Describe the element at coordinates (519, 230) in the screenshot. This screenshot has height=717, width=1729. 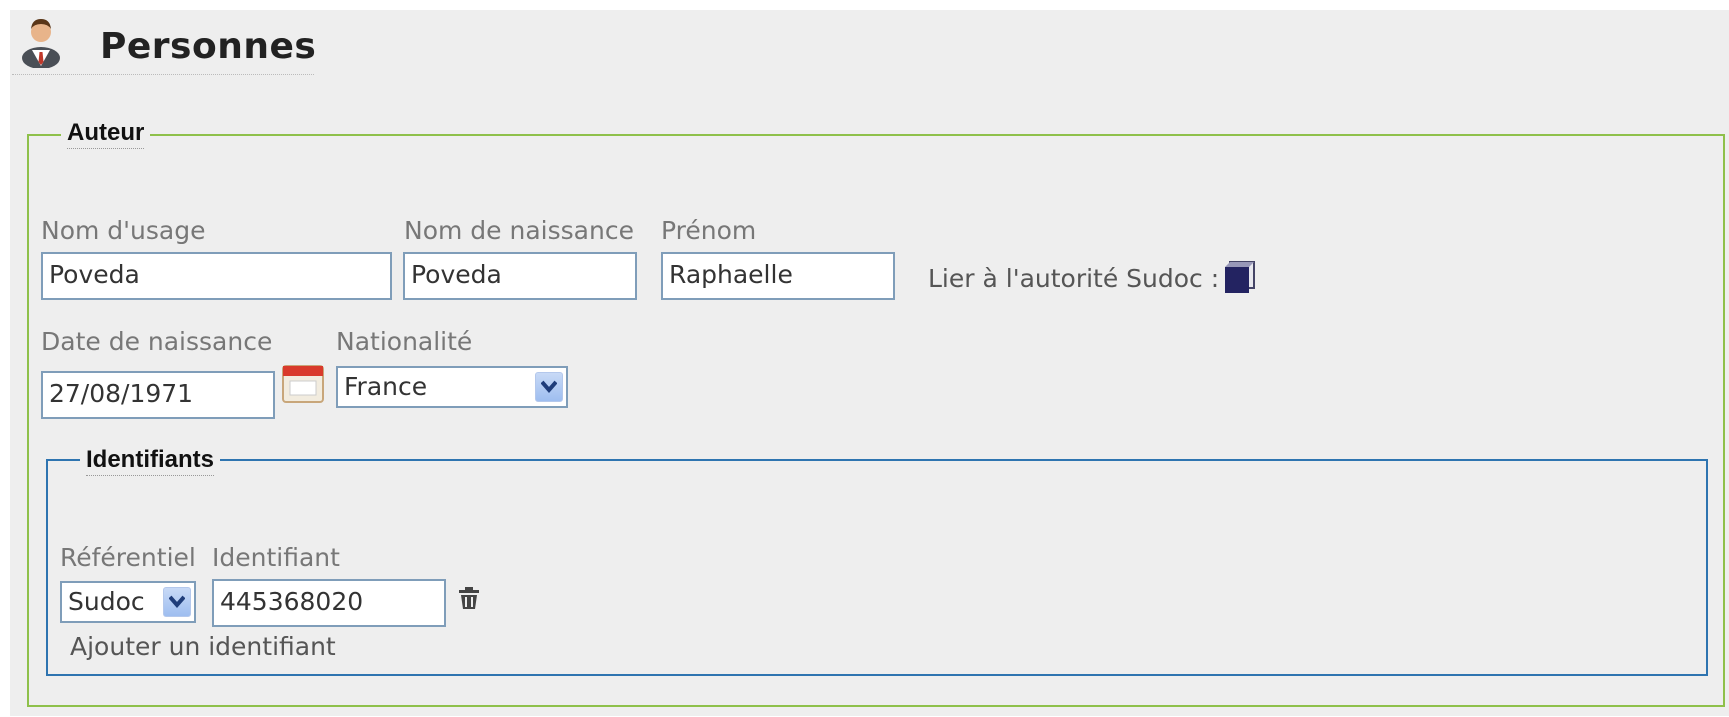
I see `nom-naissance-label: Nom de naissance` at that location.